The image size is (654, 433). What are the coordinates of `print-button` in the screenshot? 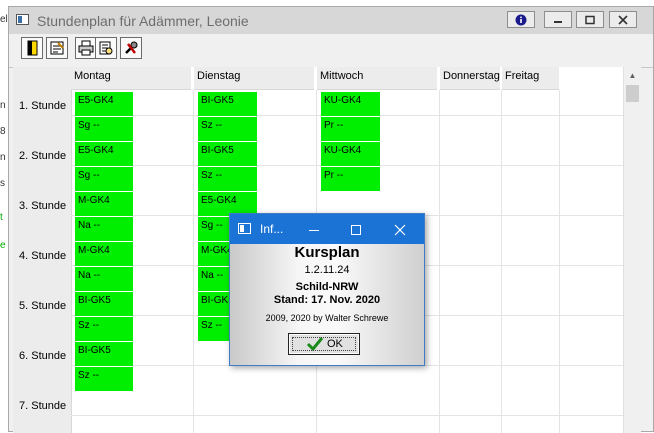 It's located at (86, 48).